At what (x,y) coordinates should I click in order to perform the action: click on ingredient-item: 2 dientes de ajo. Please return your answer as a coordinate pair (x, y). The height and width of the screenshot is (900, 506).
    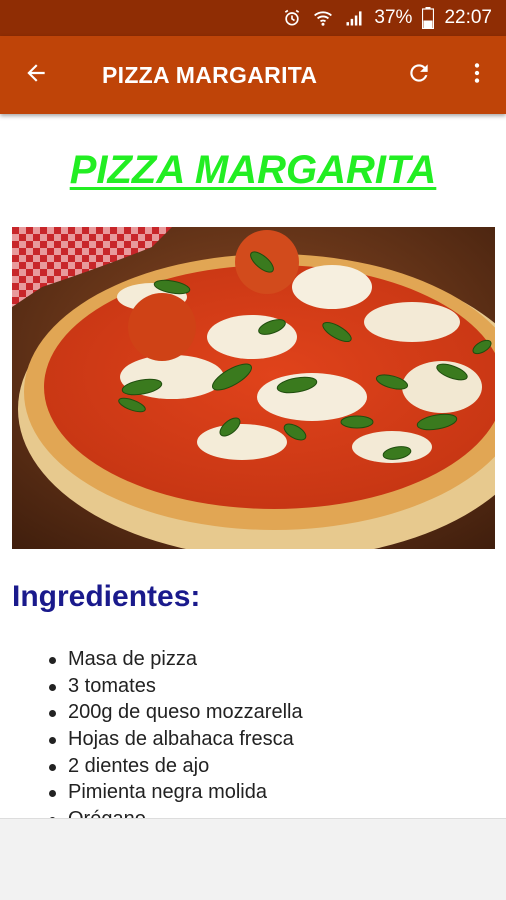
    Looking at the image, I should click on (175, 766).